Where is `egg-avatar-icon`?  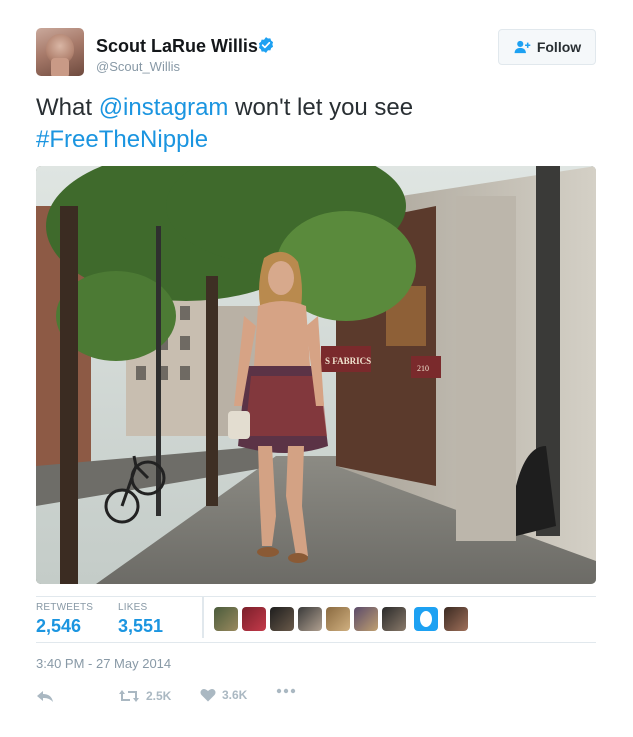 egg-avatar-icon is located at coordinates (426, 619).